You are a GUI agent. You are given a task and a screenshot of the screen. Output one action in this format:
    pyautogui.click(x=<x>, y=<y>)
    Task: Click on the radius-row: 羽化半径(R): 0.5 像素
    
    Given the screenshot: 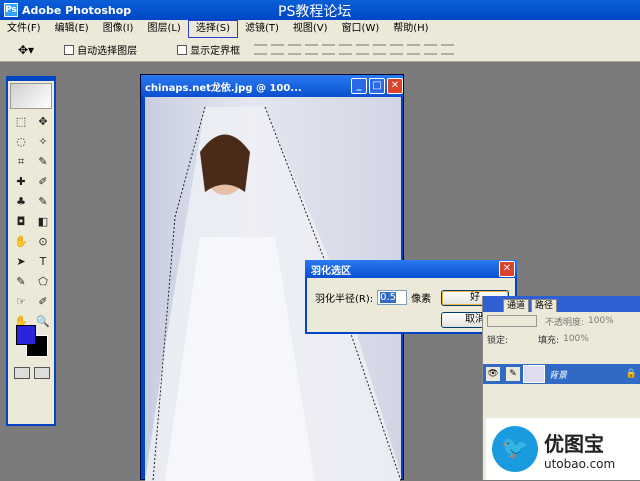 What is the action you would take?
    pyautogui.click(x=373, y=297)
    